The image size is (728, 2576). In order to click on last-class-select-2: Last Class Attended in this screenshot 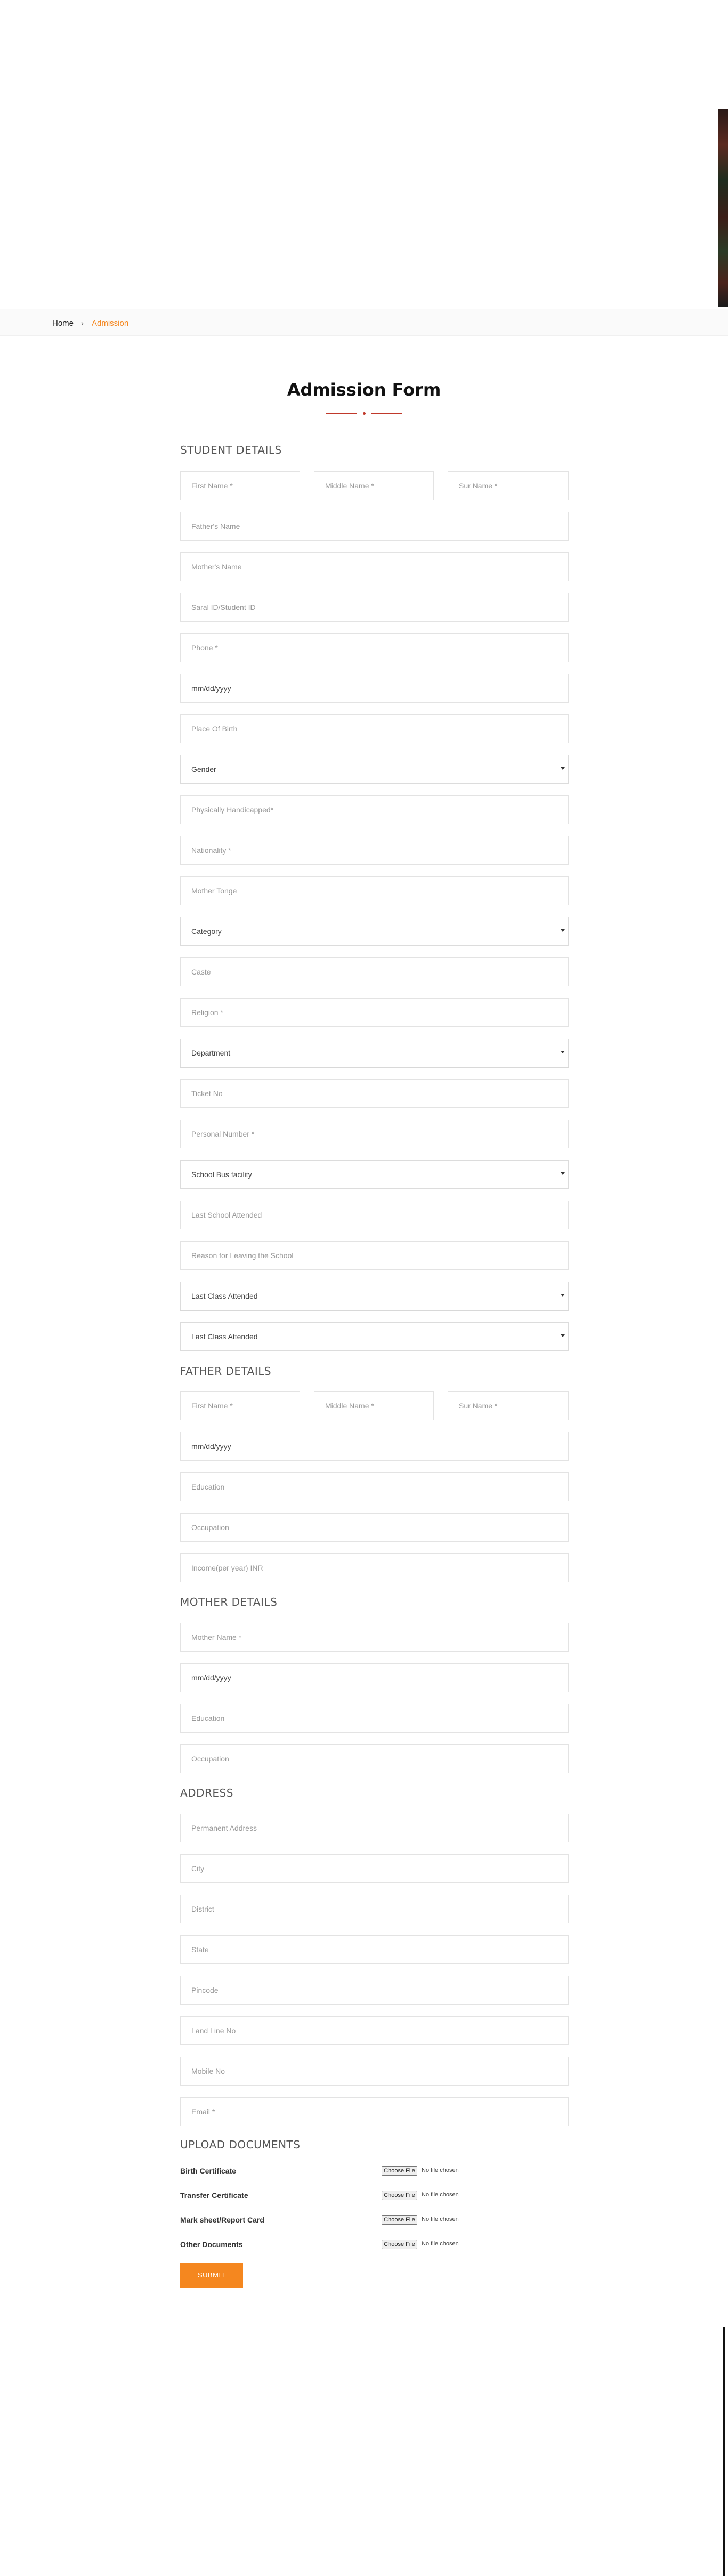, I will do `click(374, 1336)`.